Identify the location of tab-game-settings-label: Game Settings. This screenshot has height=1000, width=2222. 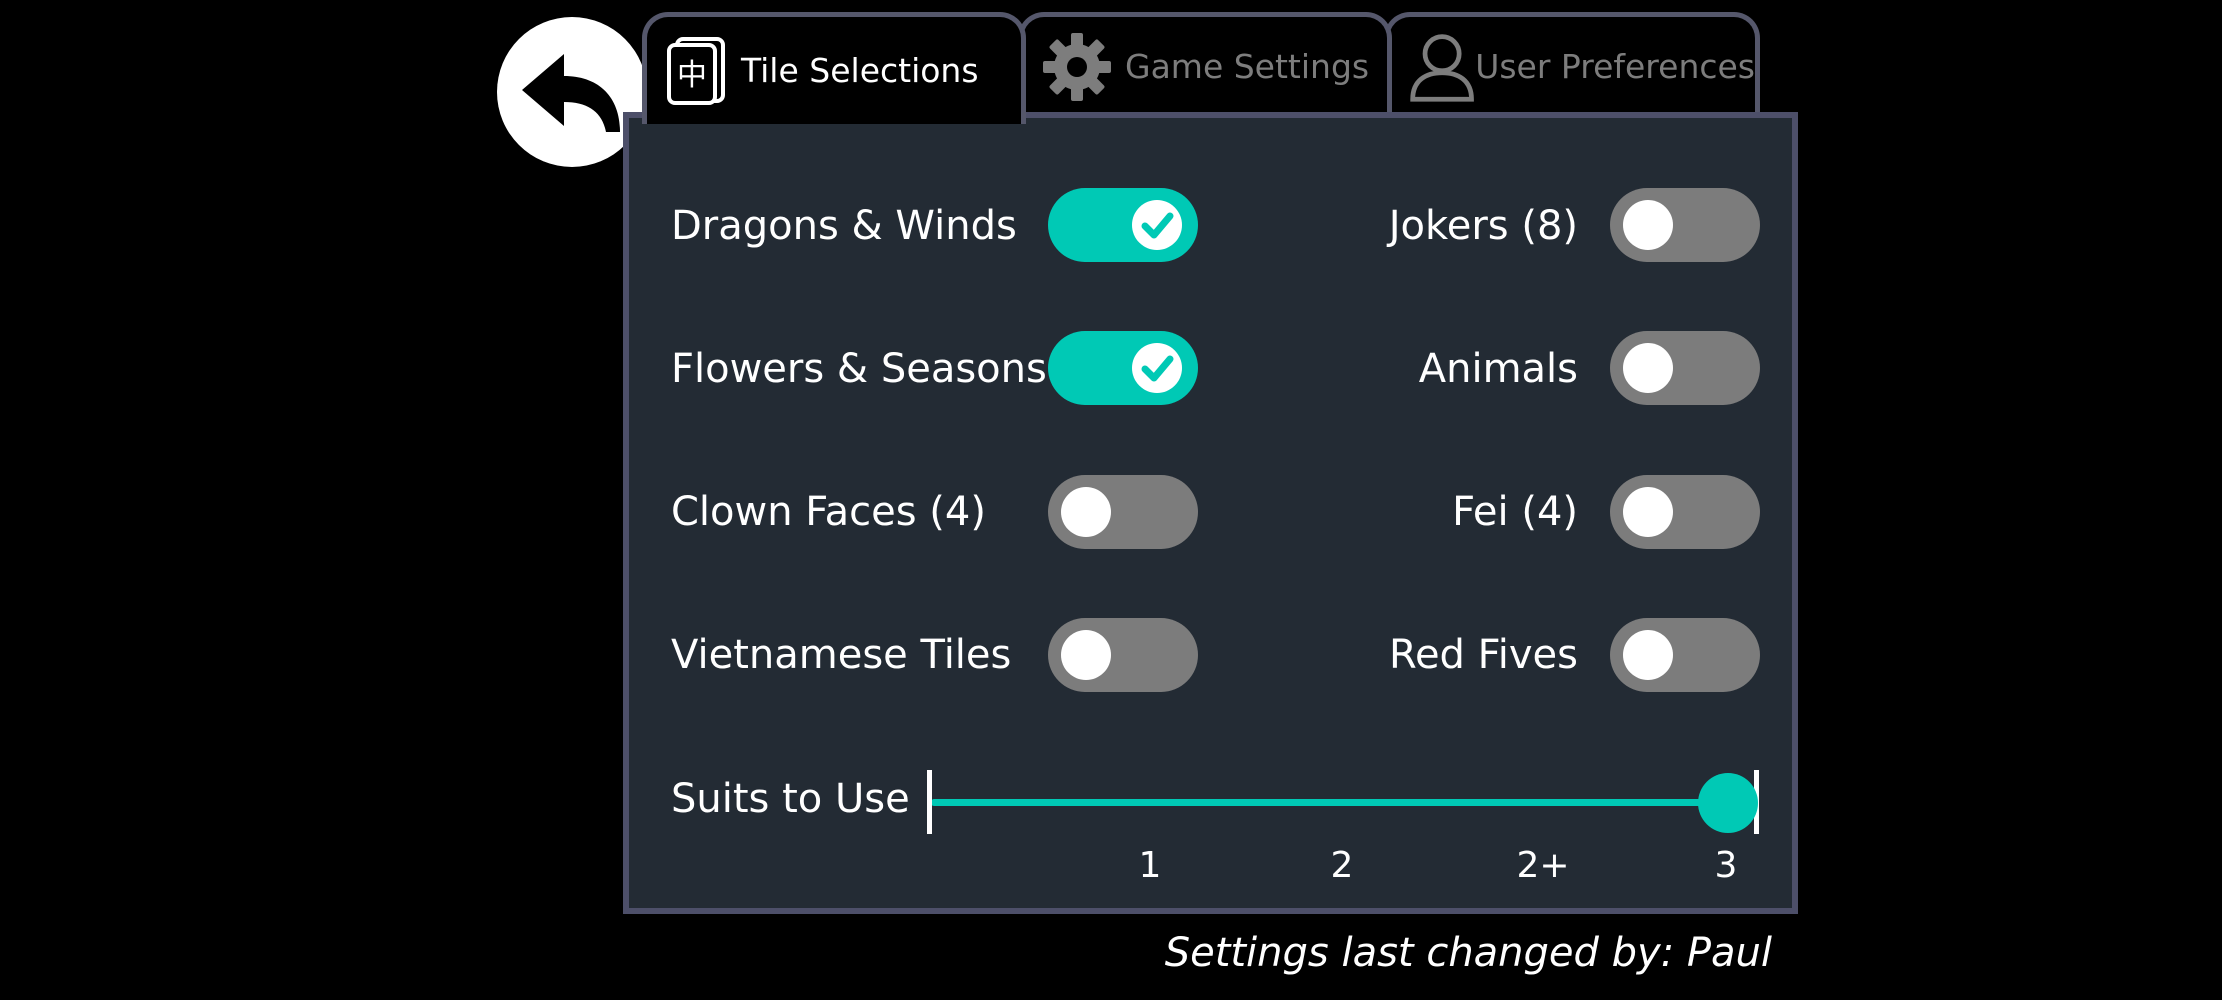
(1247, 66).